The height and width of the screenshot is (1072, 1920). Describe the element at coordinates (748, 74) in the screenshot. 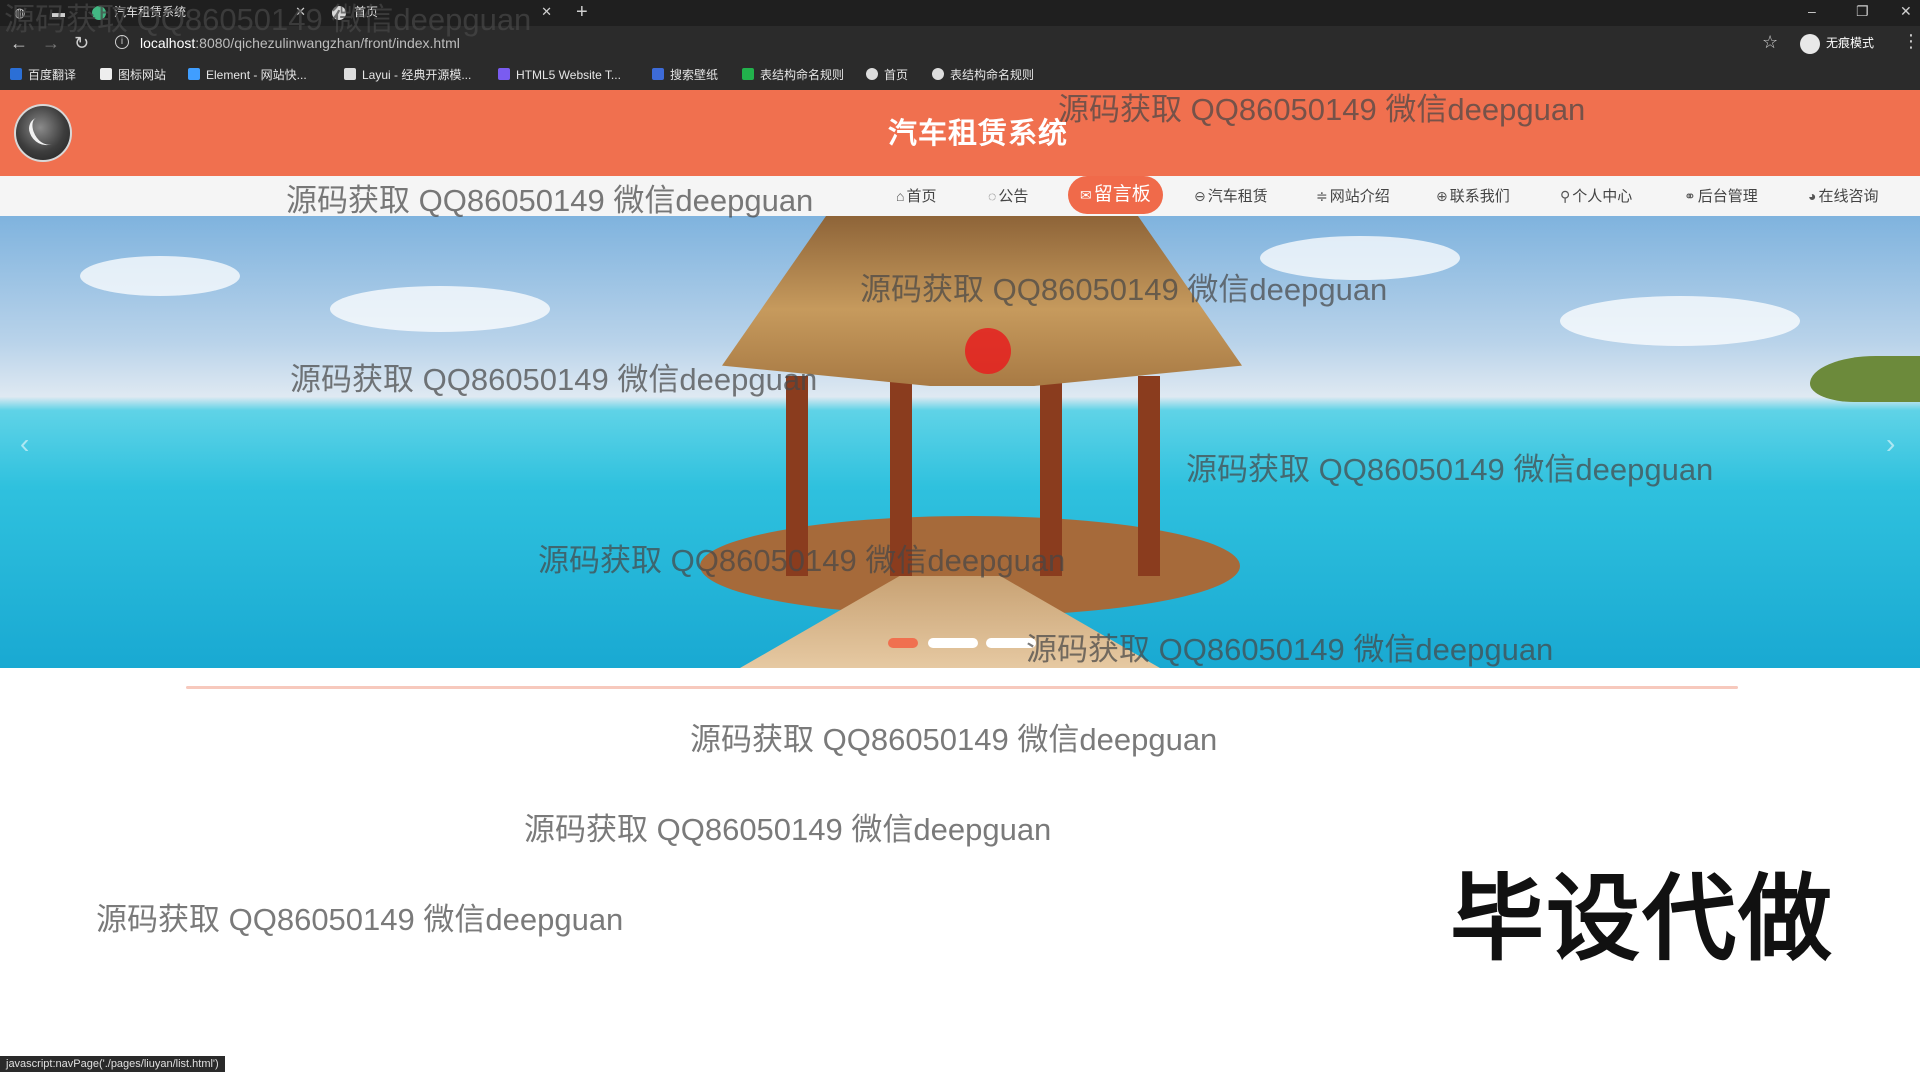

I see `sheet-icon` at that location.